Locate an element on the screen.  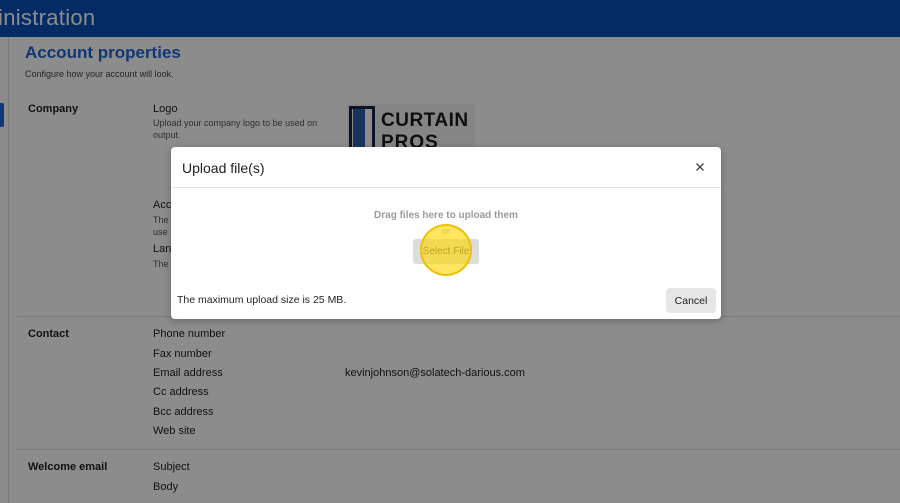
dialog-header: Upload file(s) is located at coordinates (446, 167).